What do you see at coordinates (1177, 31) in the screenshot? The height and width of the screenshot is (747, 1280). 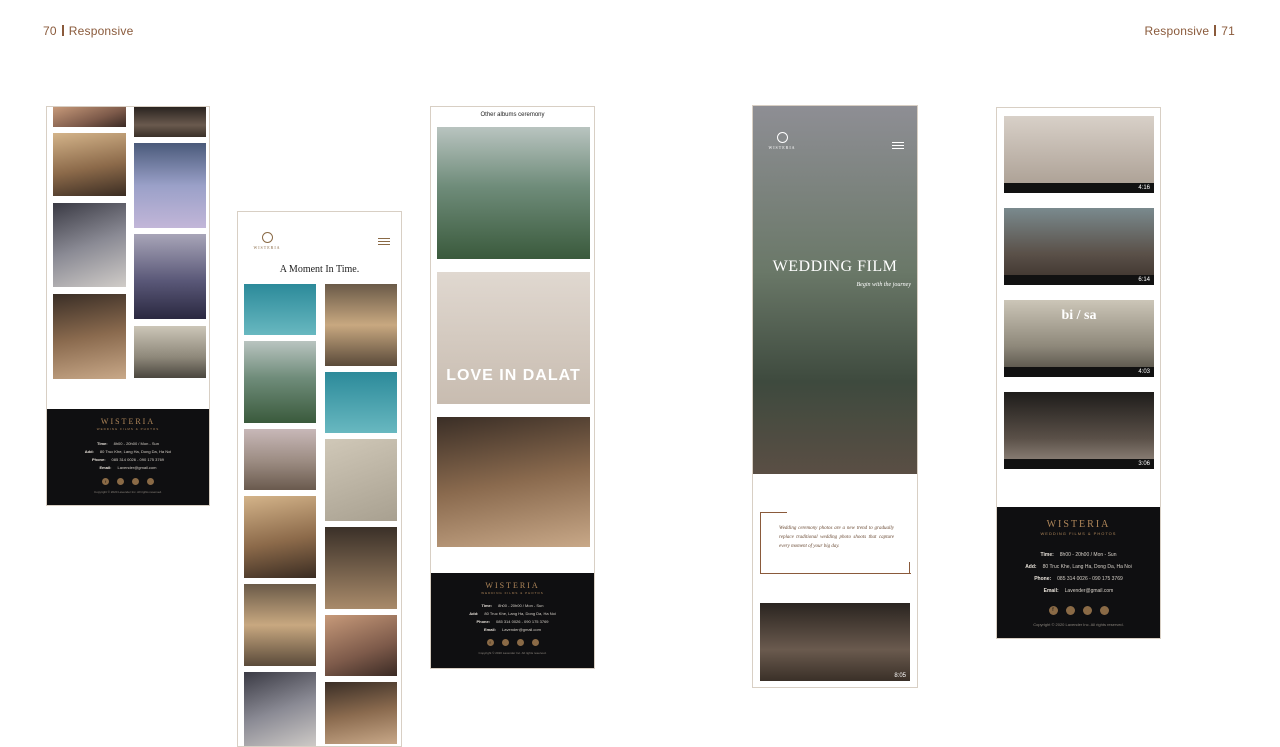 I see `page-label: Responsive` at bounding box center [1177, 31].